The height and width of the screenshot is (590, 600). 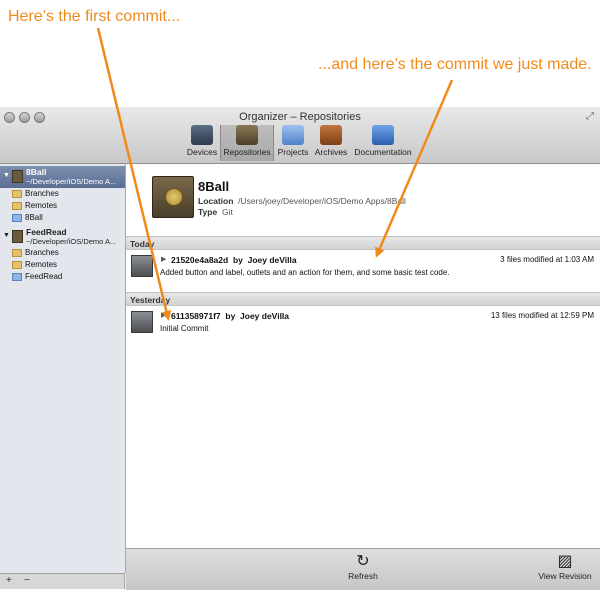 I want to click on bottom-toolbar: ↻ Refresh ▨ View Revision, so click(x=363, y=569).